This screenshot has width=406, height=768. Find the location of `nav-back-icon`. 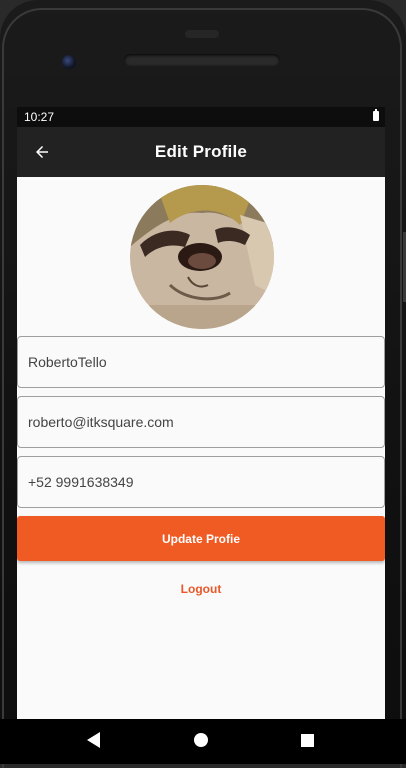

nav-back-icon is located at coordinates (94, 740).